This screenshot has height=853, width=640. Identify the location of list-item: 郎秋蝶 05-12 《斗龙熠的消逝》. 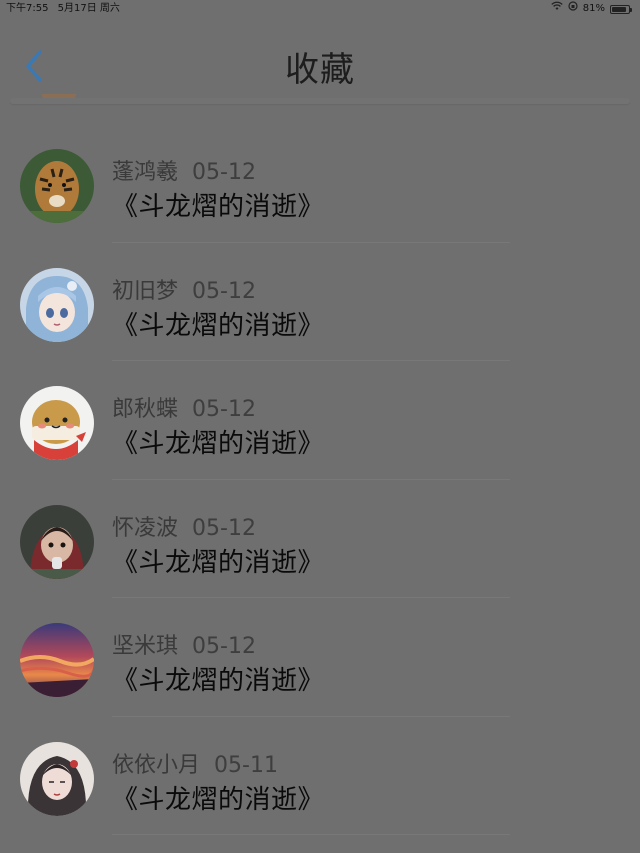
(320, 418).